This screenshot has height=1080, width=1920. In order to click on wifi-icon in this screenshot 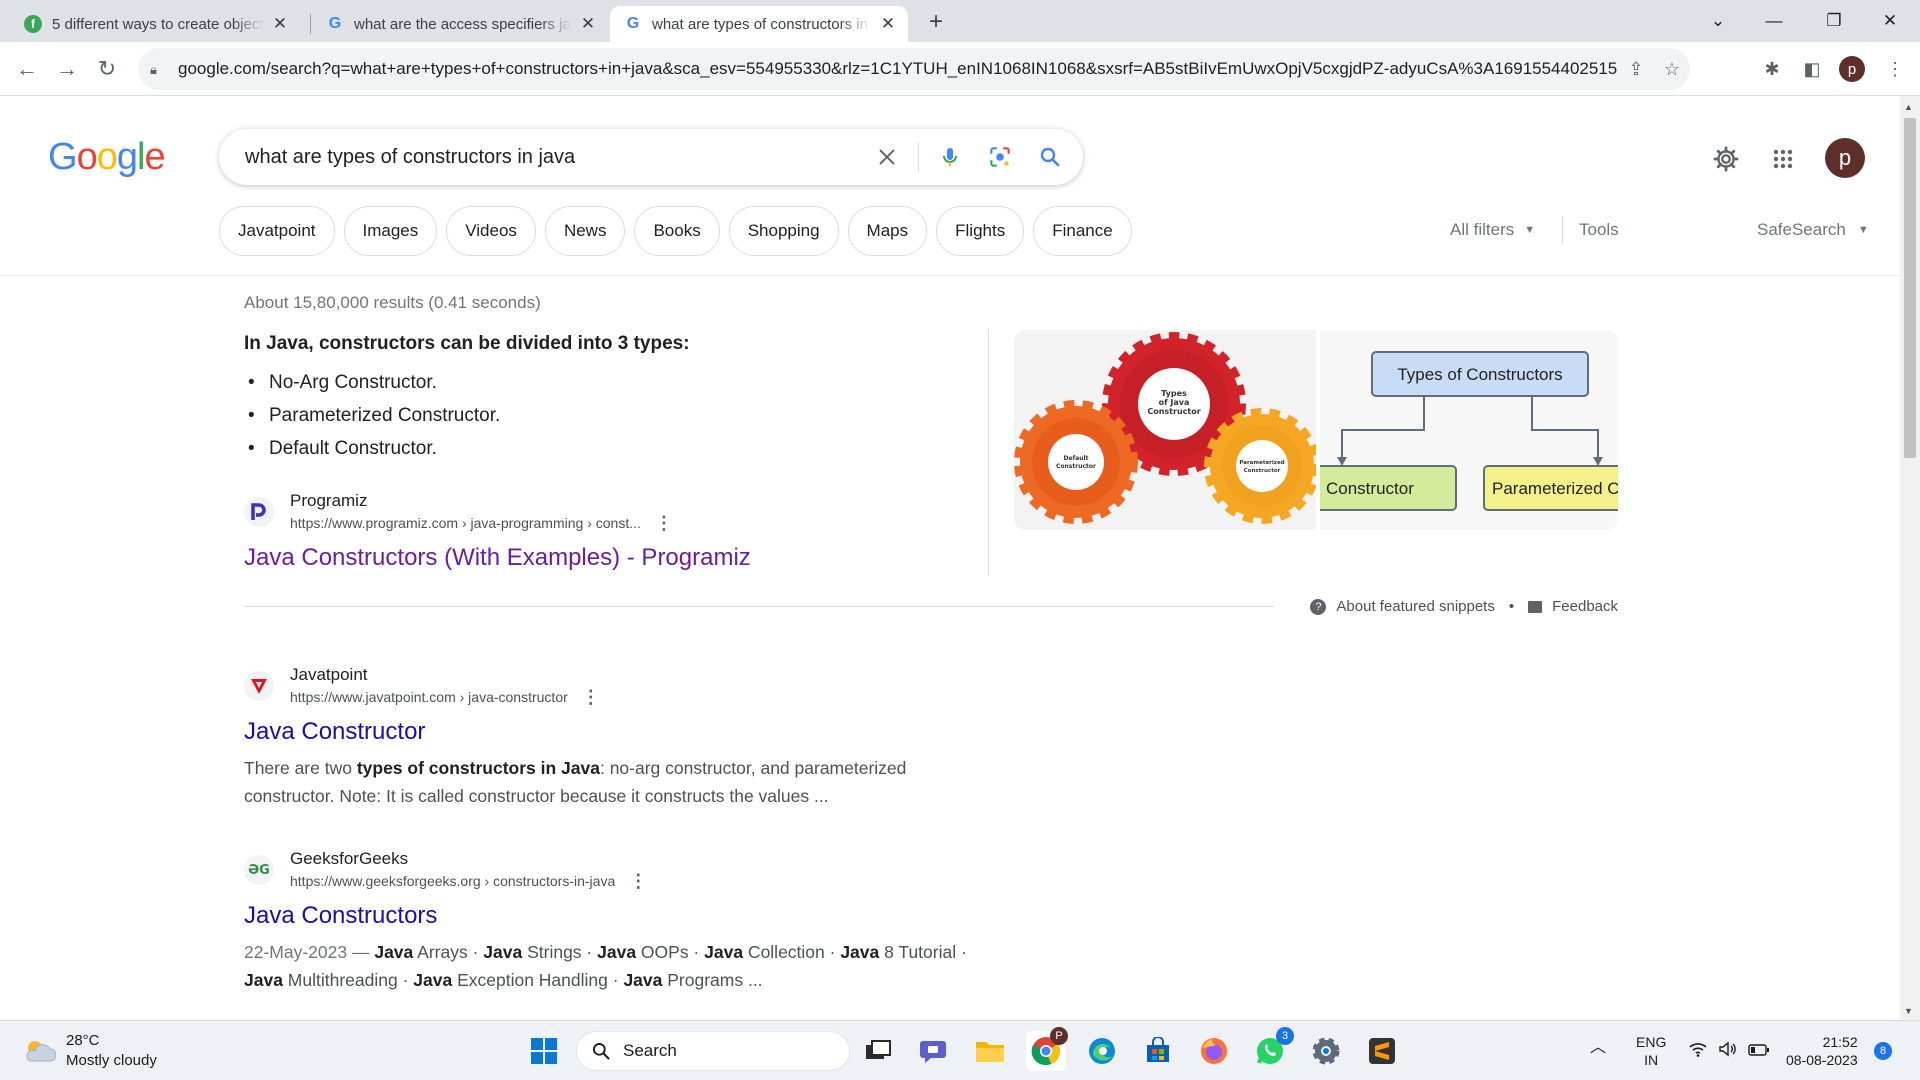, I will do `click(1700, 1051)`.